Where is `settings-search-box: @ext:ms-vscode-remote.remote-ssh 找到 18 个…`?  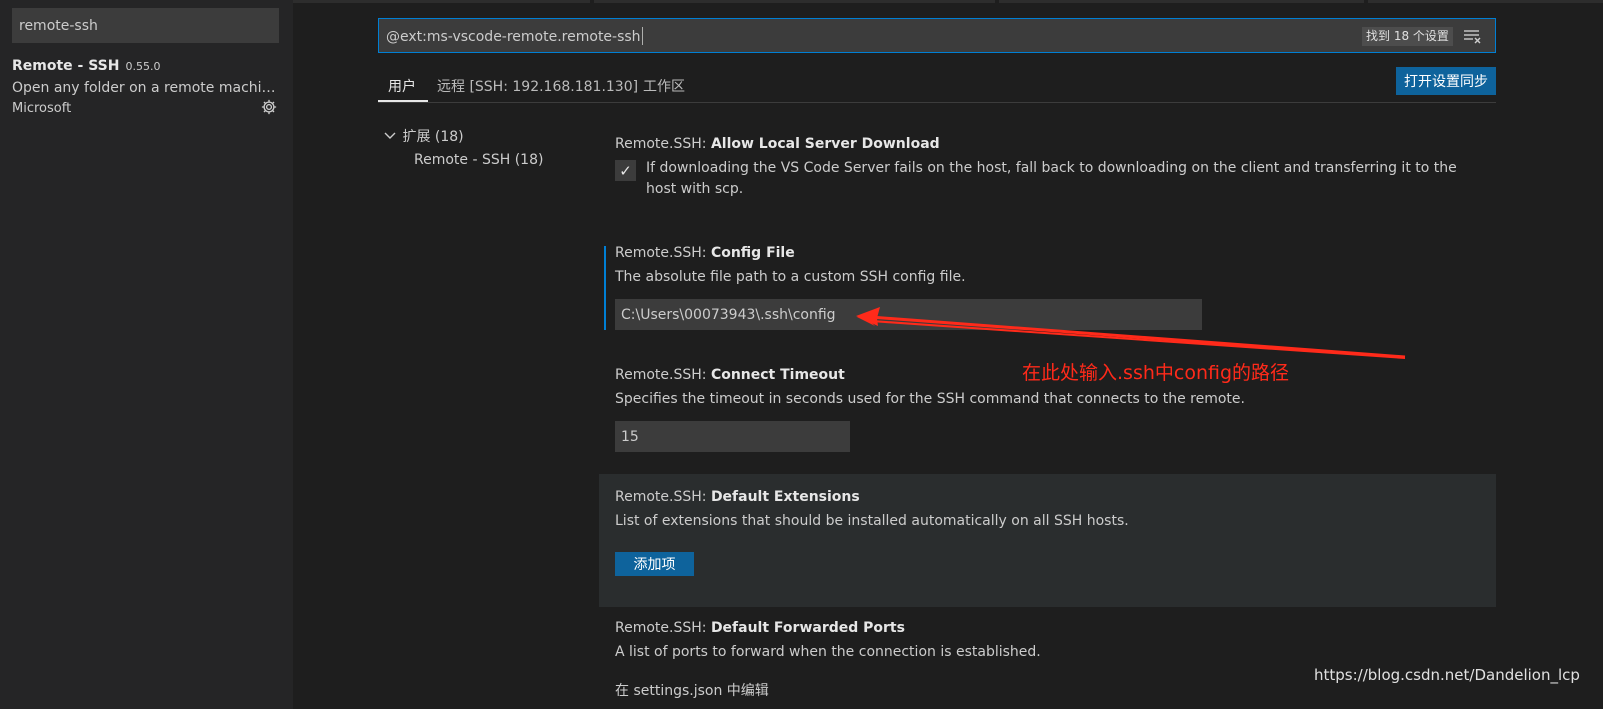 settings-search-box: @ext:ms-vscode-remote.remote-ssh 找到 18 个… is located at coordinates (937, 35).